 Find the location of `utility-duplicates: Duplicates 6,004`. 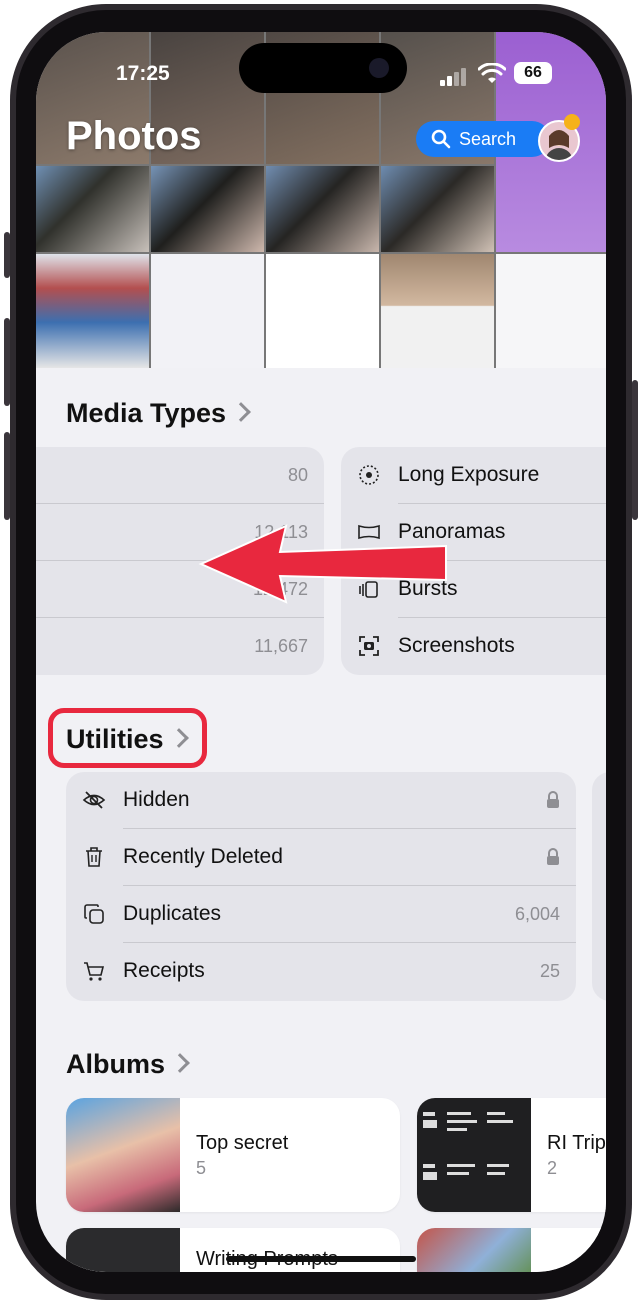

utility-duplicates: Duplicates 6,004 is located at coordinates (321, 914).